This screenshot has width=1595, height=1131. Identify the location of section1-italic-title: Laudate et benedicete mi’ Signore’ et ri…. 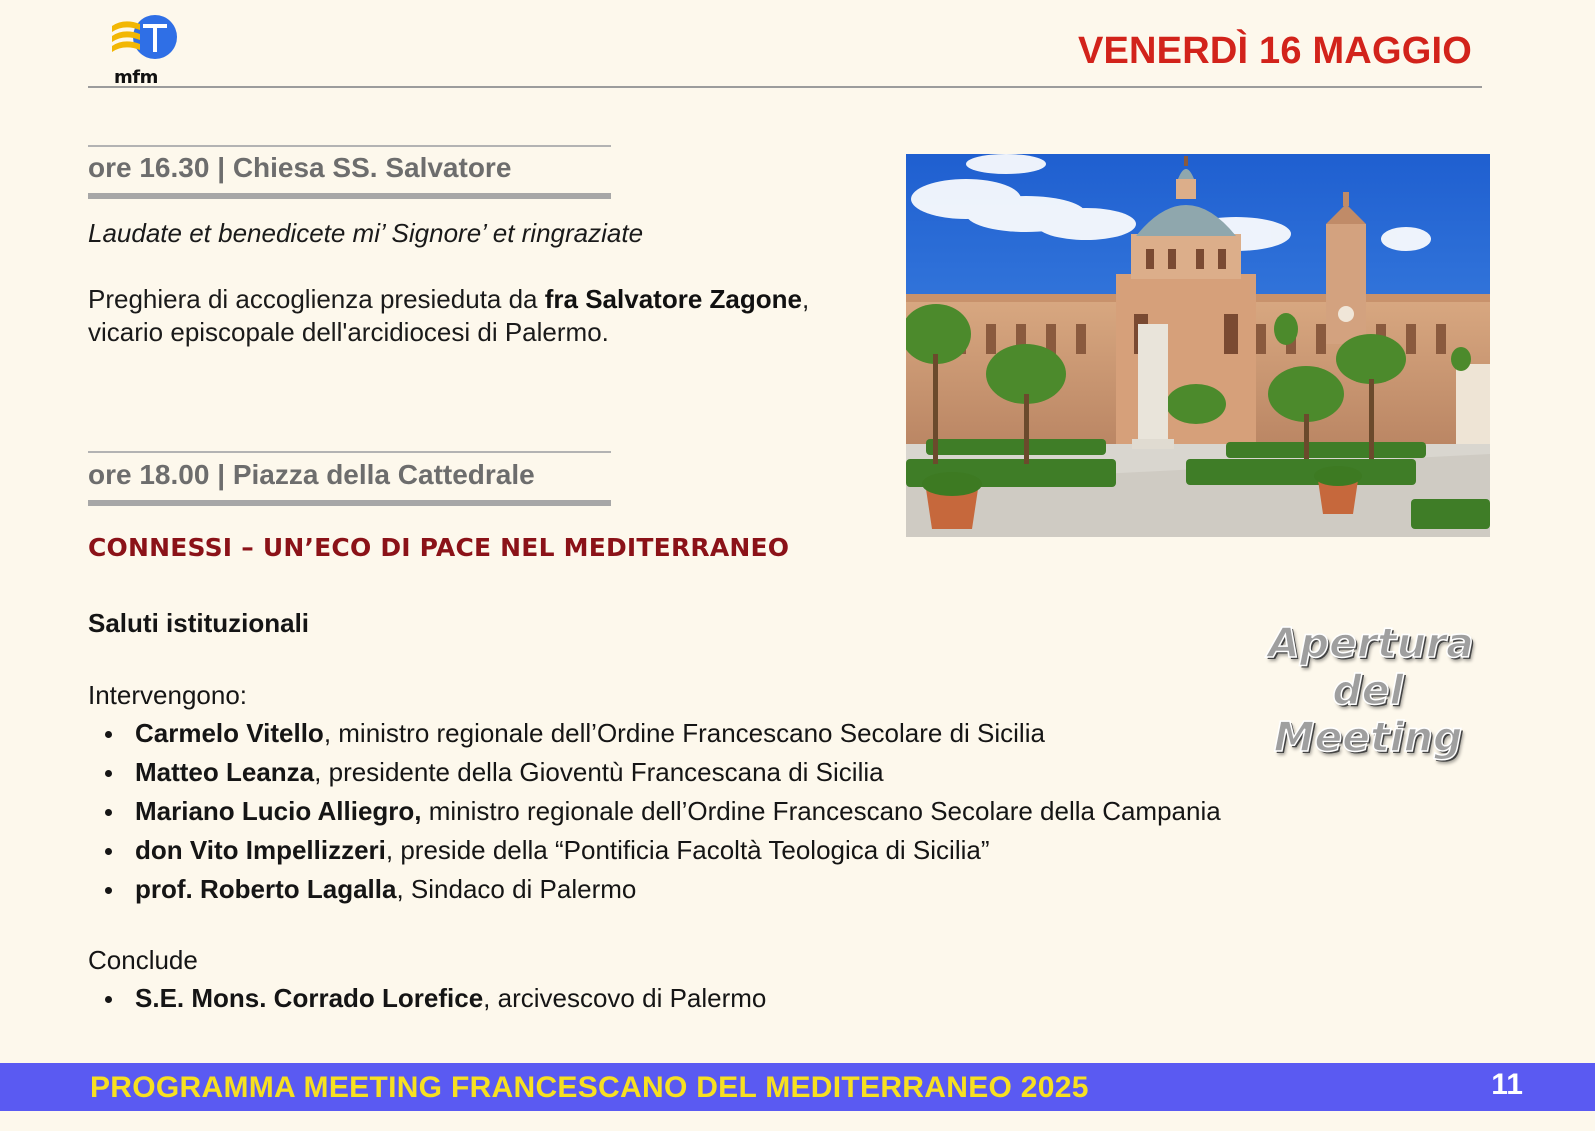
(366, 233).